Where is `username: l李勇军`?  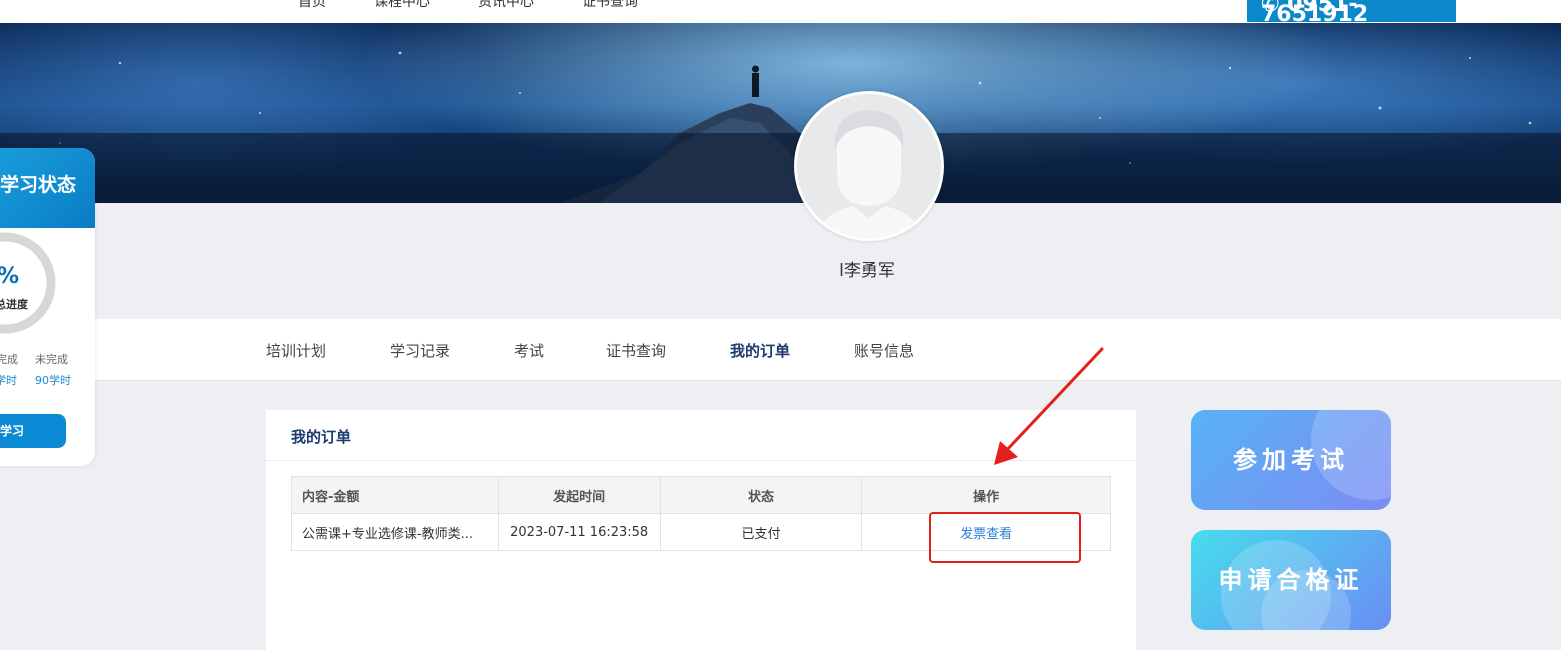
username: l李勇军 is located at coordinates (867, 271).